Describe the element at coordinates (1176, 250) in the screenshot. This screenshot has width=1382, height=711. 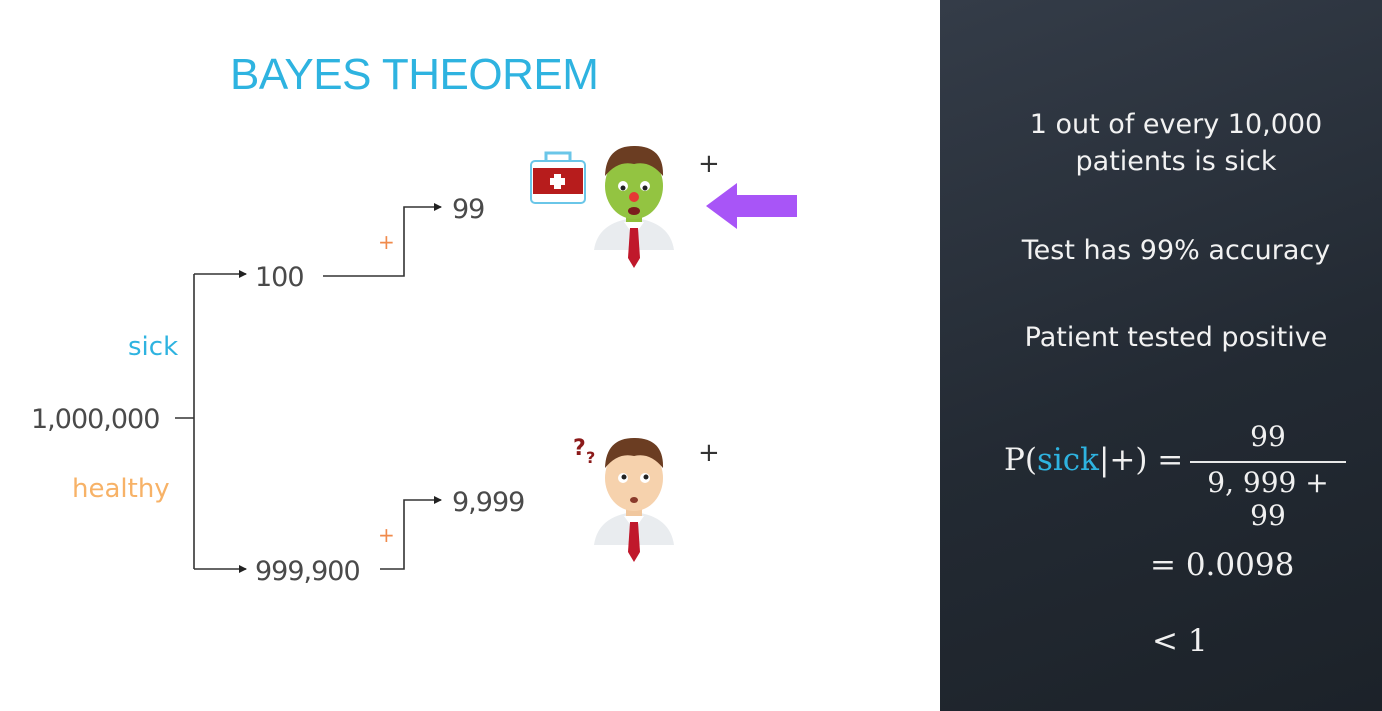
I see `fact-accuracy: Test has 99% accuracy` at that location.